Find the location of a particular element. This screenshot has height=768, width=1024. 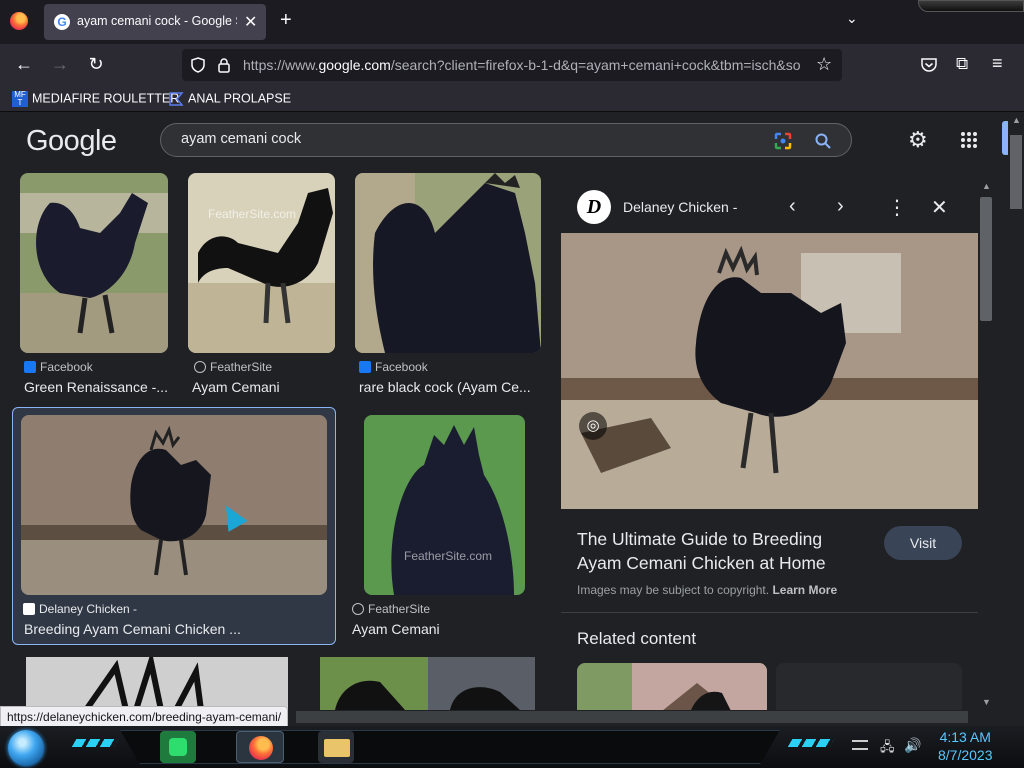

file-explorer-icon is located at coordinates (336, 747).